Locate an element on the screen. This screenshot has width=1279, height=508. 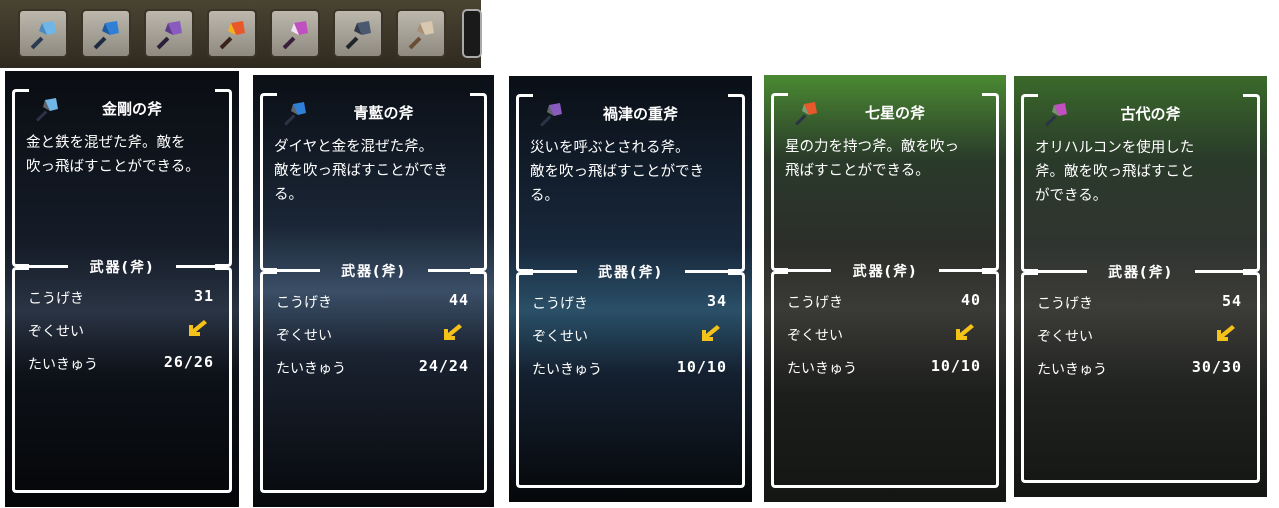
description-line: 星の力を持つ斧。敵を吹っ is located at coordinates (872, 147).